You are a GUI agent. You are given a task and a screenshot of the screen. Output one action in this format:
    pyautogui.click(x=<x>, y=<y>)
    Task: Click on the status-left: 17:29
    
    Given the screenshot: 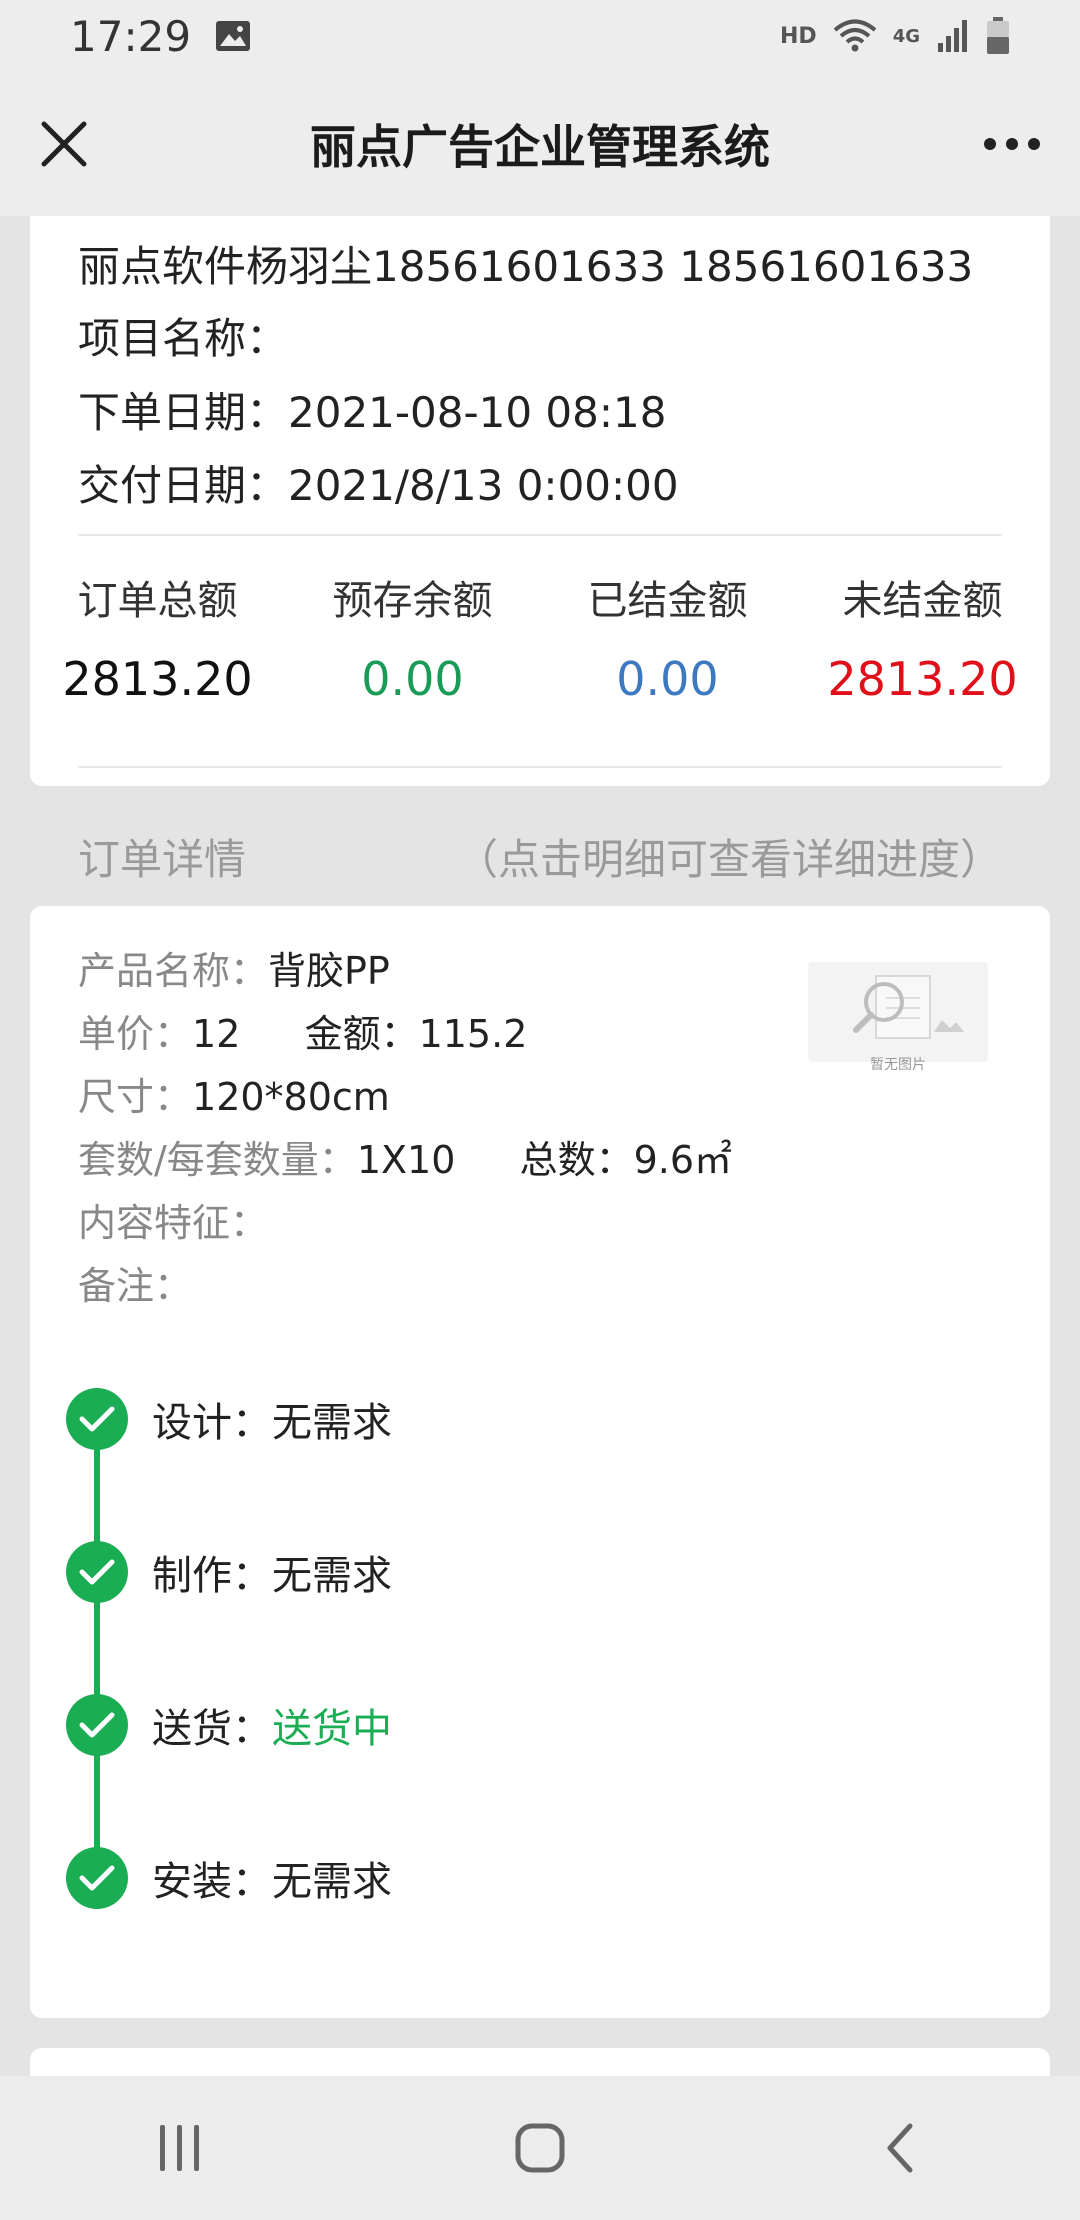 What is the action you would take?
    pyautogui.click(x=160, y=36)
    